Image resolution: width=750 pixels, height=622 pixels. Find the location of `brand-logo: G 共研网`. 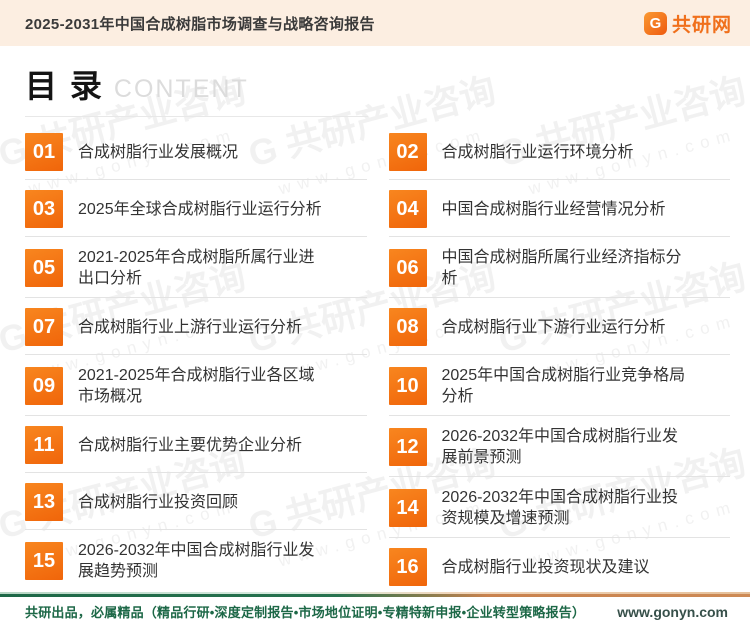

brand-logo: G 共研网 is located at coordinates (687, 23).